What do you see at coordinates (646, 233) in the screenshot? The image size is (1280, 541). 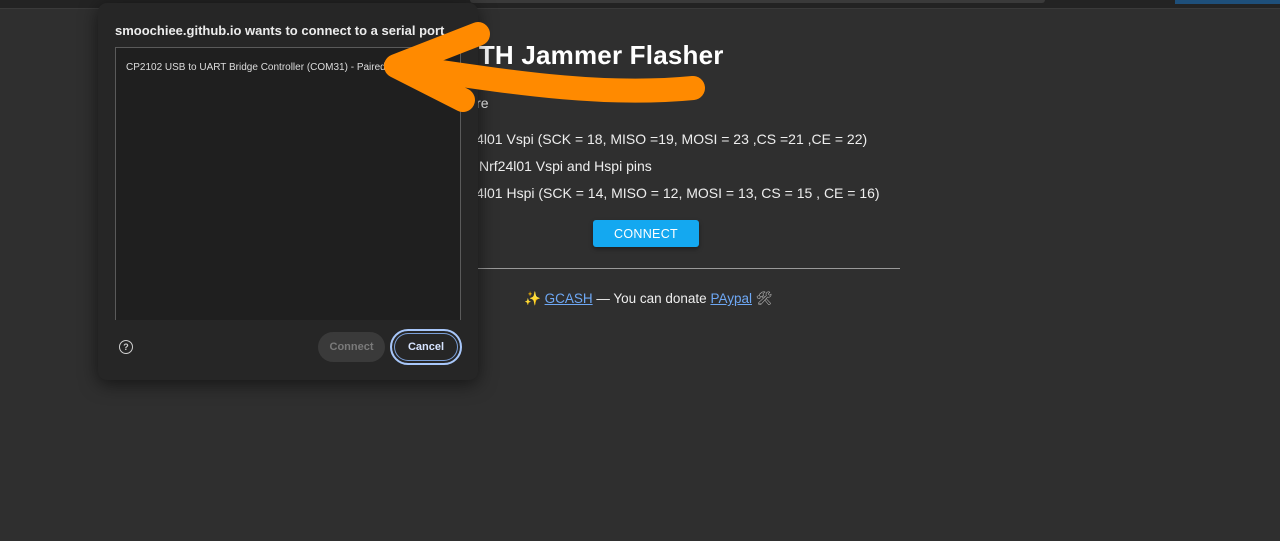 I see `connect-button: CONNECT` at bounding box center [646, 233].